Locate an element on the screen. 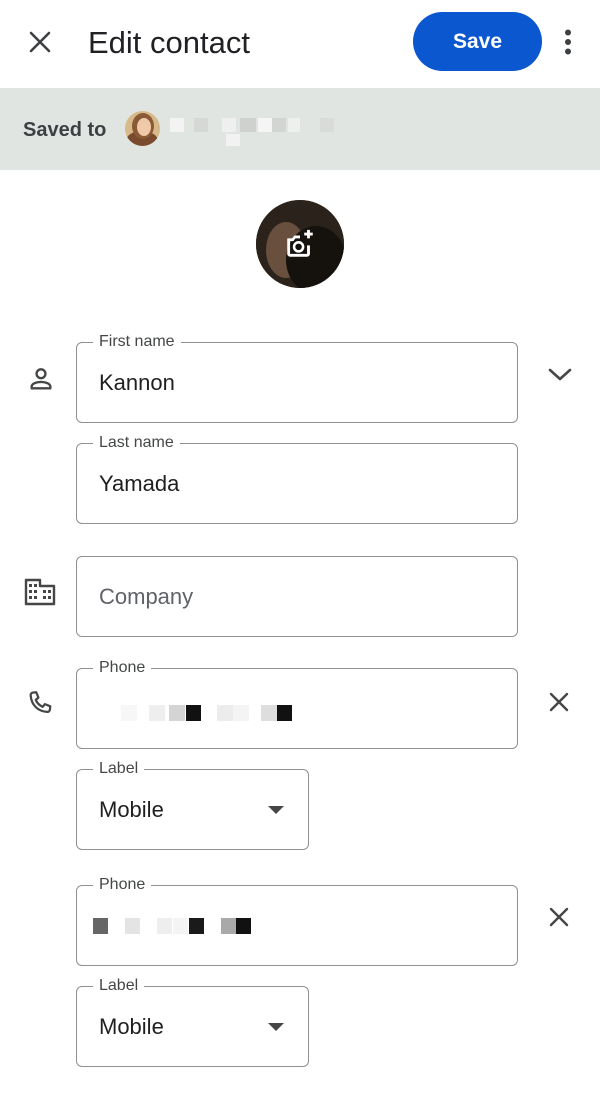 The height and width of the screenshot is (1095, 600). phone-type-value-1: Mobile is located at coordinates (131, 809).